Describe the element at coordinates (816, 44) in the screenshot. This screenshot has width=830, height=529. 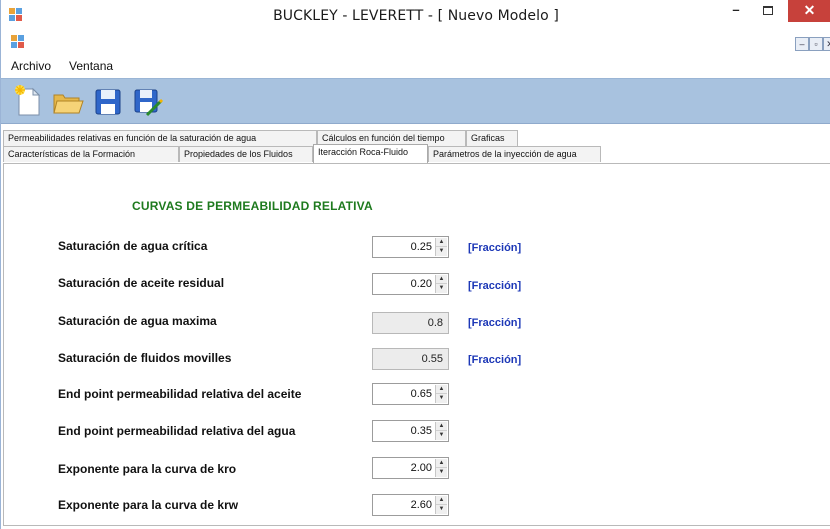
I see `child-restore-button: ▫` at that location.